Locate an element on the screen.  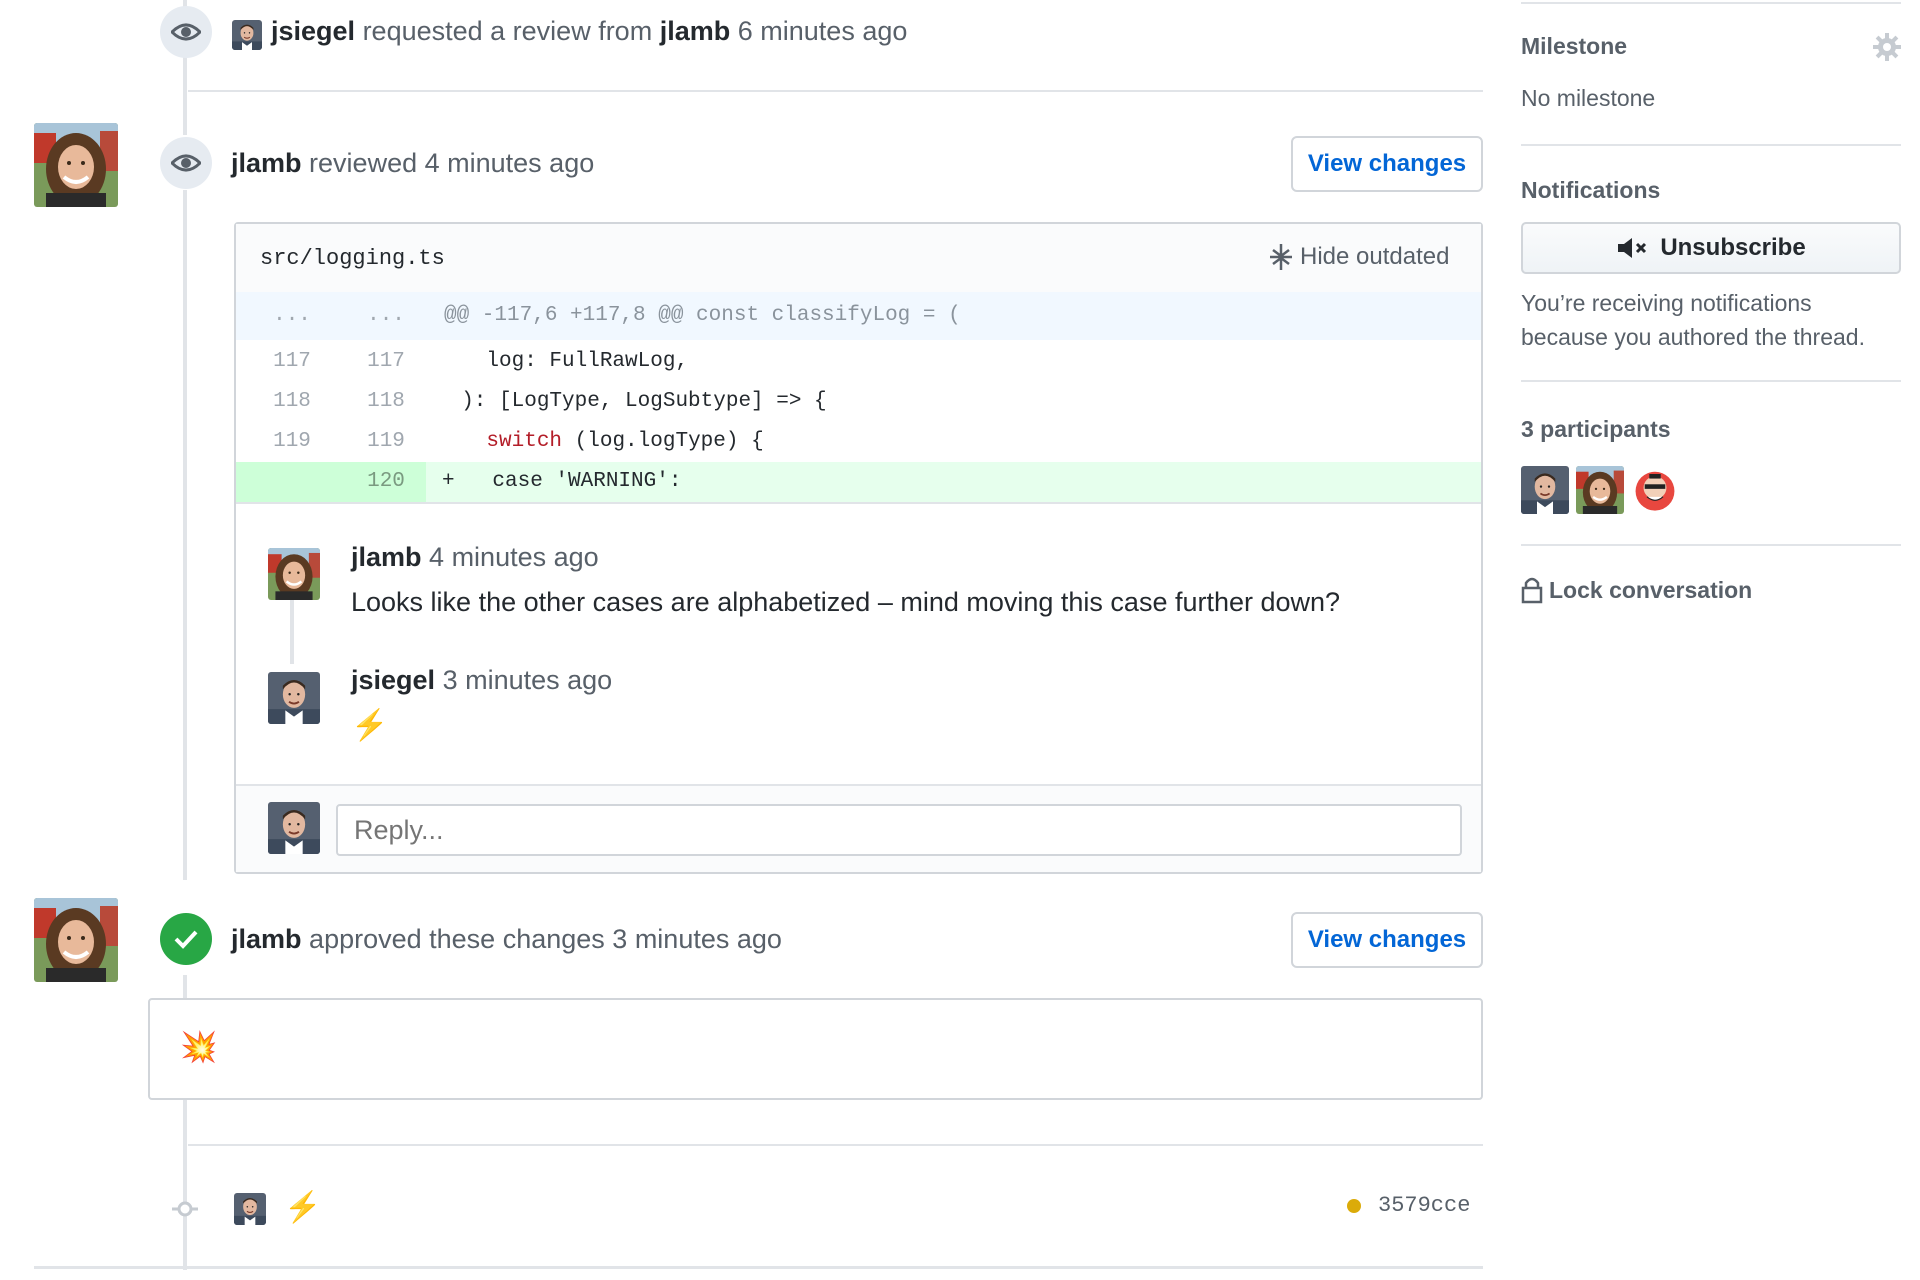
reply-area is located at coordinates (858, 828).